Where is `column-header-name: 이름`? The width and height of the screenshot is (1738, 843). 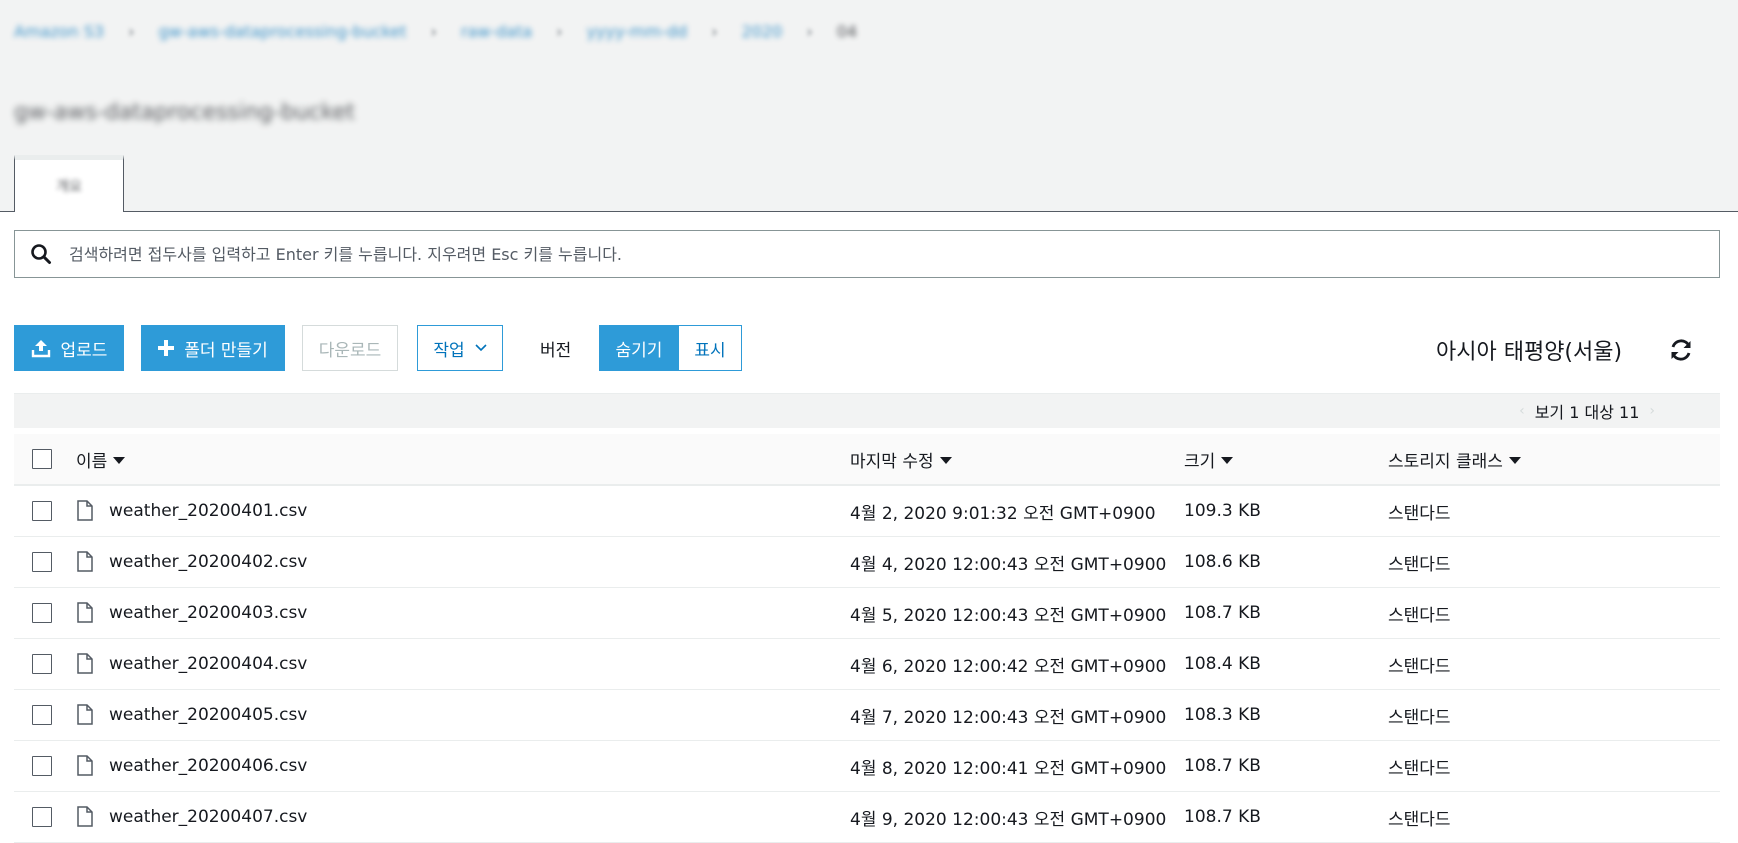 column-header-name: 이름 is located at coordinates (101, 459).